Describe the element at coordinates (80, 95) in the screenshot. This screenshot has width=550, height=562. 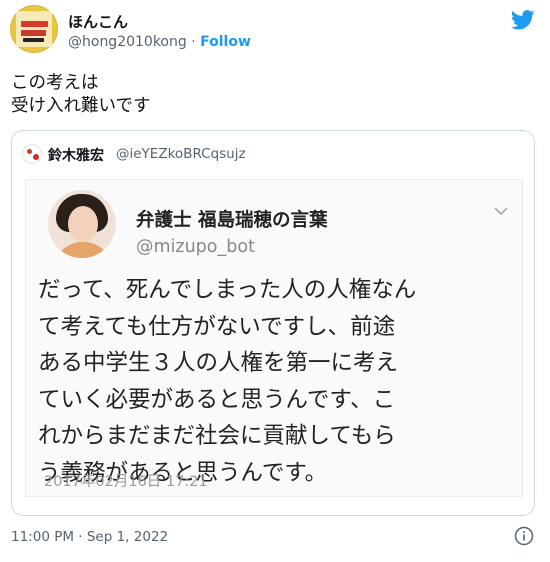
I see `tweet-text: この考えは 受け入れ難いです` at that location.